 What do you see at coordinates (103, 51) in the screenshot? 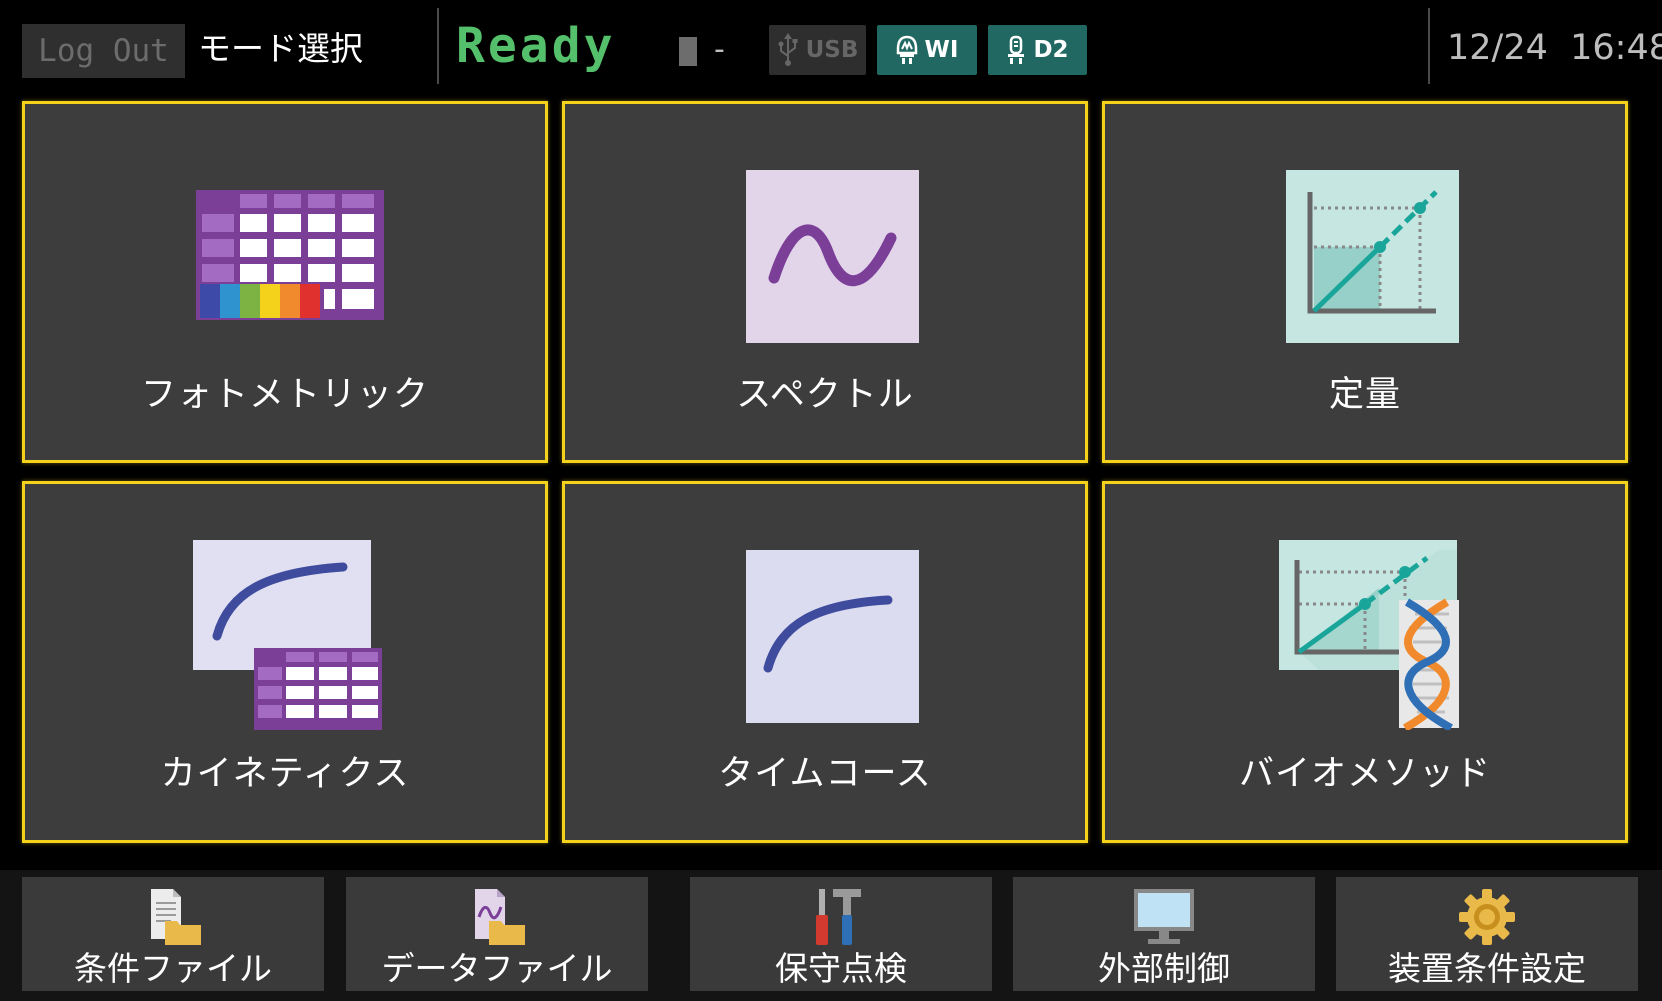
I see `log-out-button: Log Out` at bounding box center [103, 51].